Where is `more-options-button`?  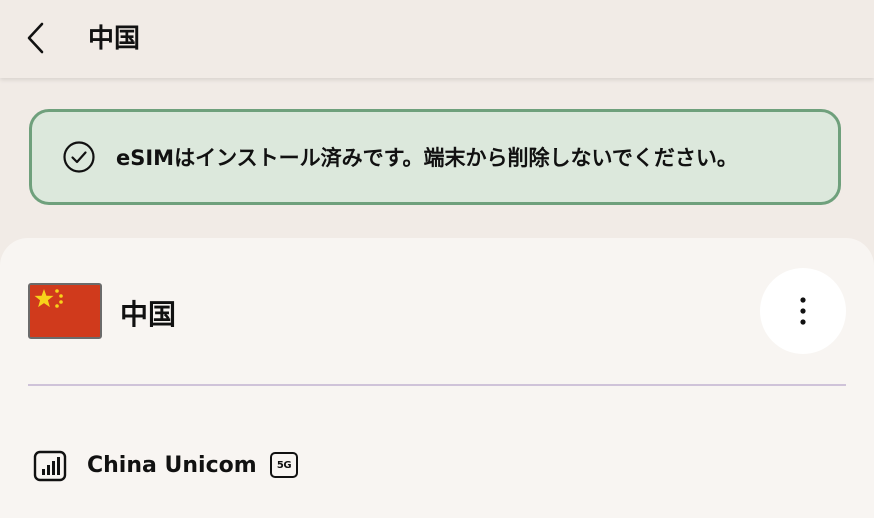 more-options-button is located at coordinates (803, 311).